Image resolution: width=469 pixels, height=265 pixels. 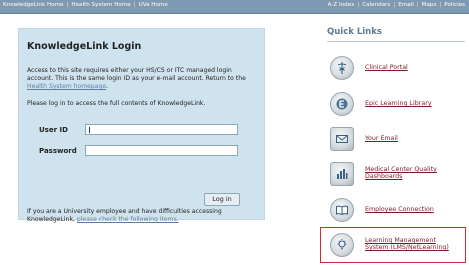 I want to click on check-items-link: please check the following items., so click(x=128, y=219).